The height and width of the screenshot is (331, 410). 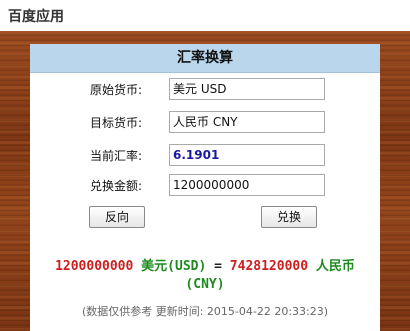 I want to click on target-currency-field, so click(x=247, y=122).